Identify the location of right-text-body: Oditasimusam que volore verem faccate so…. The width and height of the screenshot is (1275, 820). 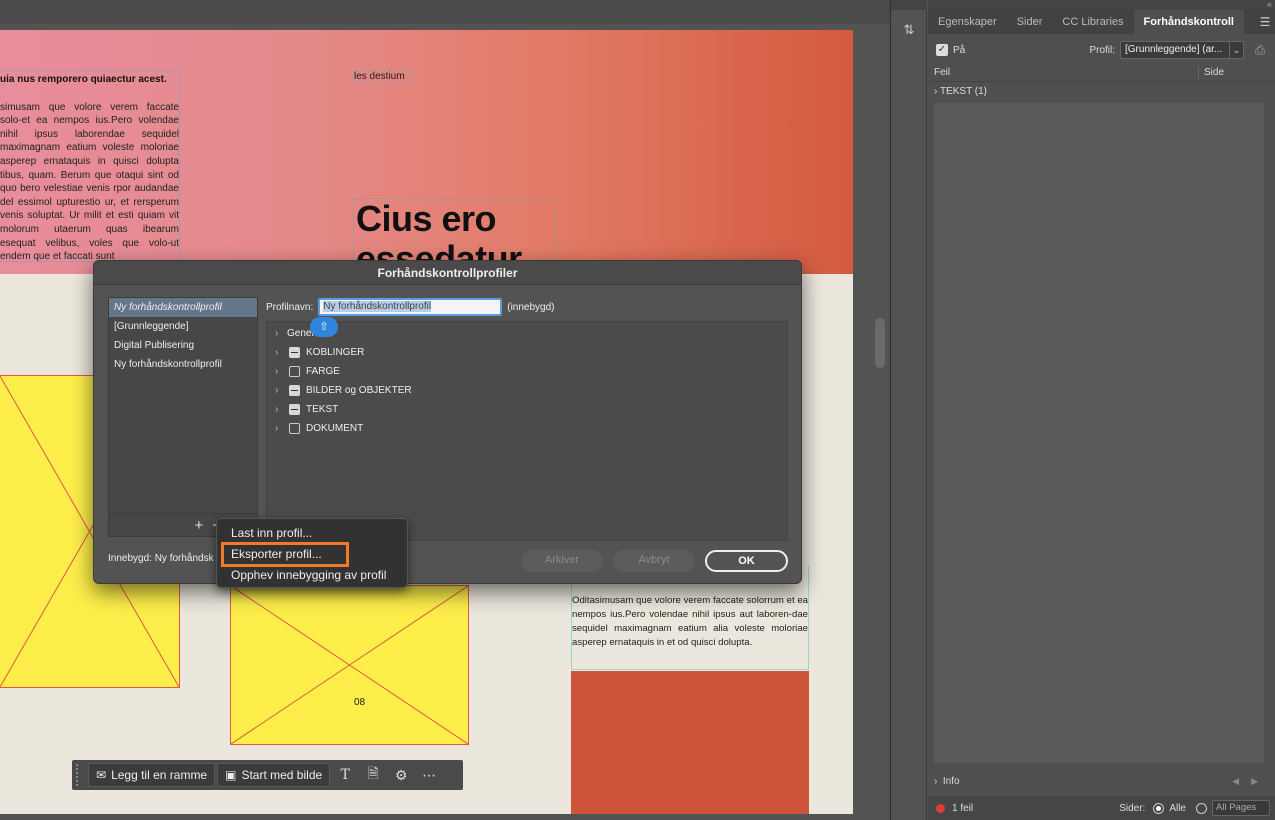
(690, 621).